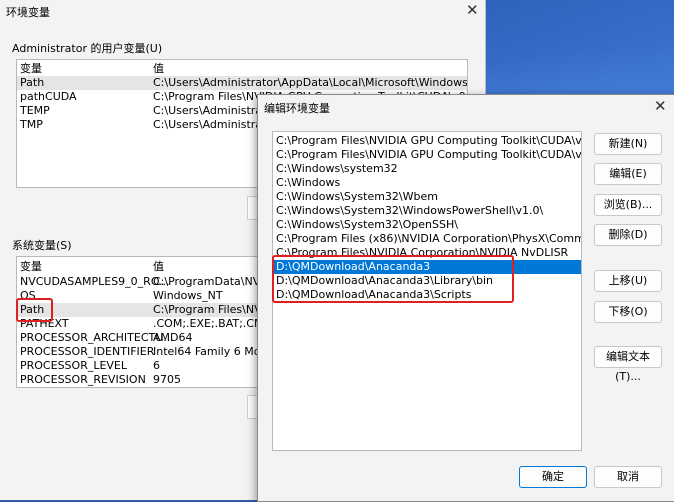 This screenshot has height=502, width=674. I want to click on list-item: C:\Windows\System32\OpenSSH\, so click(427, 225).